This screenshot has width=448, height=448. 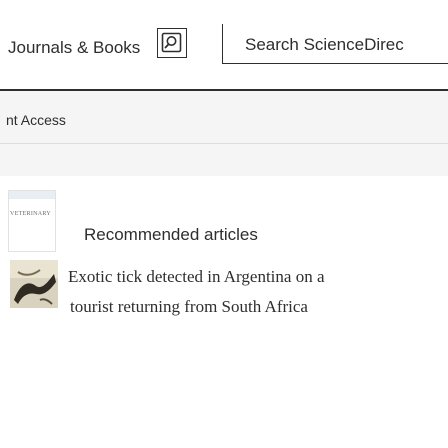 What do you see at coordinates (171, 234) in the screenshot?
I see `recommended-articles-title: Recommended articles` at bounding box center [171, 234].